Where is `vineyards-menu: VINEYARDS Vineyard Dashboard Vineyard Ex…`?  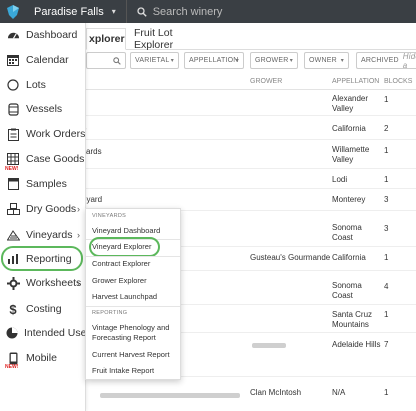
vineyards-menu: VINEYARDS Vineyard Dashboard Vineyard Ex… is located at coordinates (133, 294).